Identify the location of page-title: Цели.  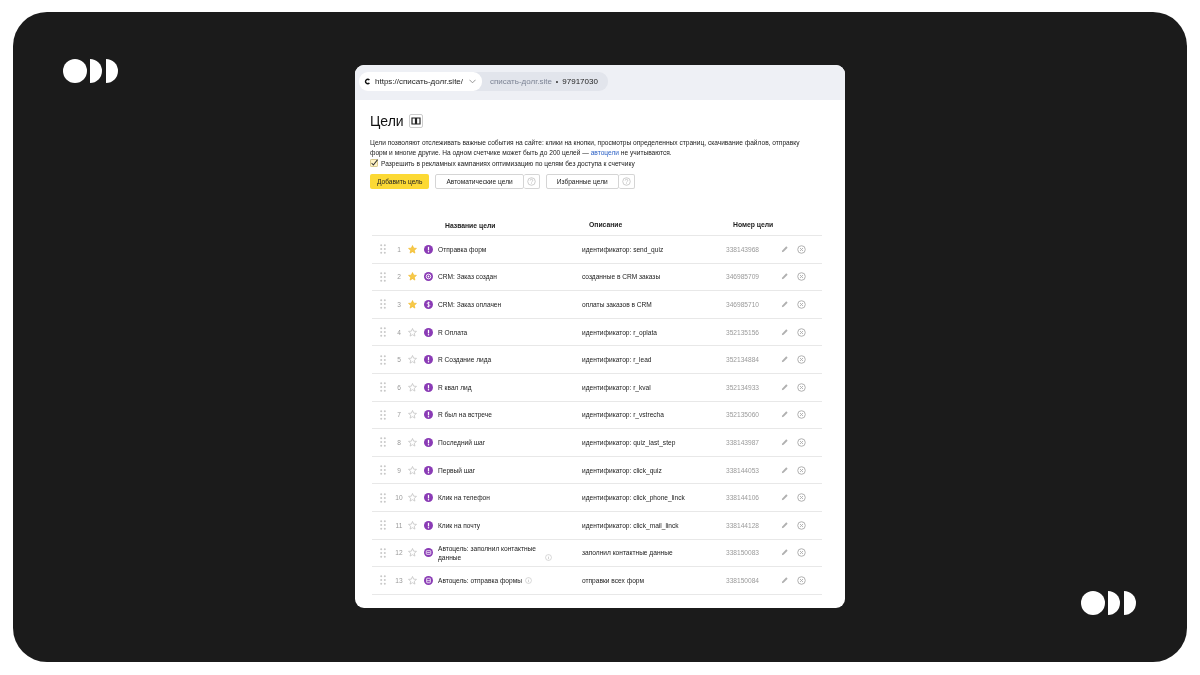
(387, 121).